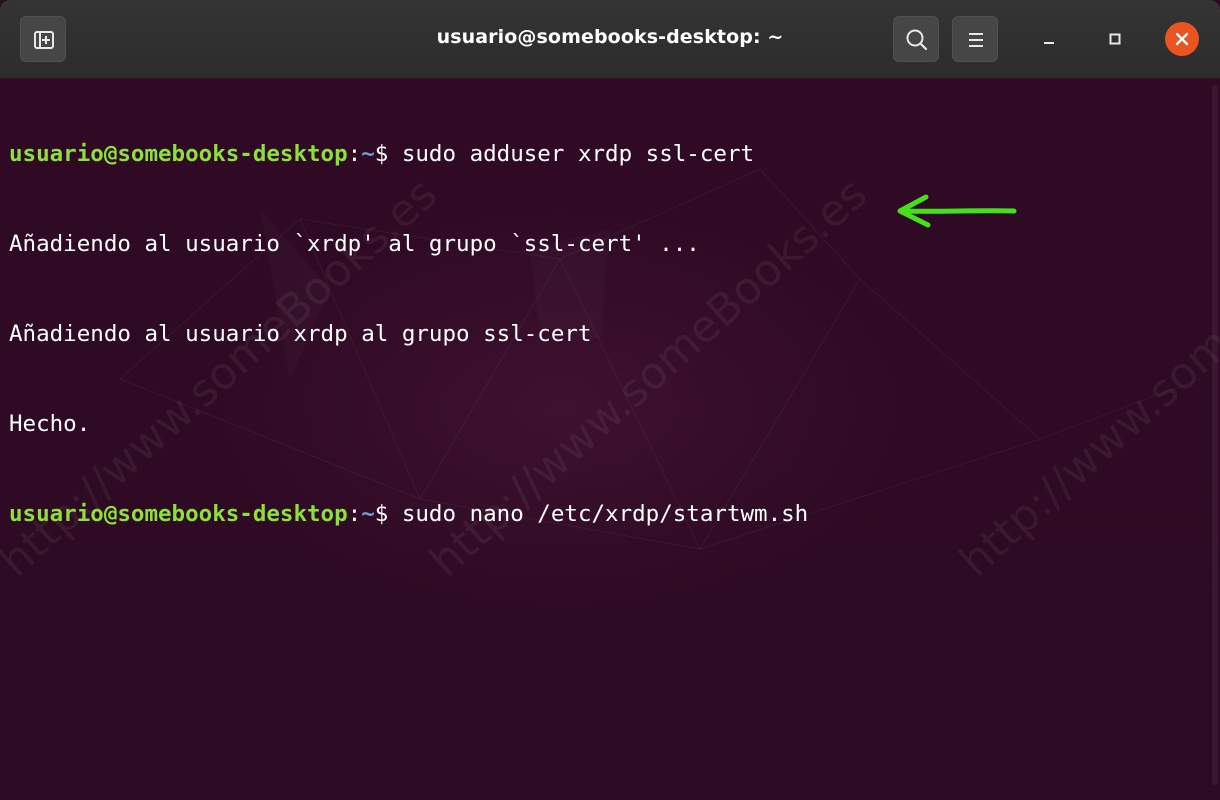 This screenshot has height=800, width=1220. I want to click on close-icon, so click(1182, 39).